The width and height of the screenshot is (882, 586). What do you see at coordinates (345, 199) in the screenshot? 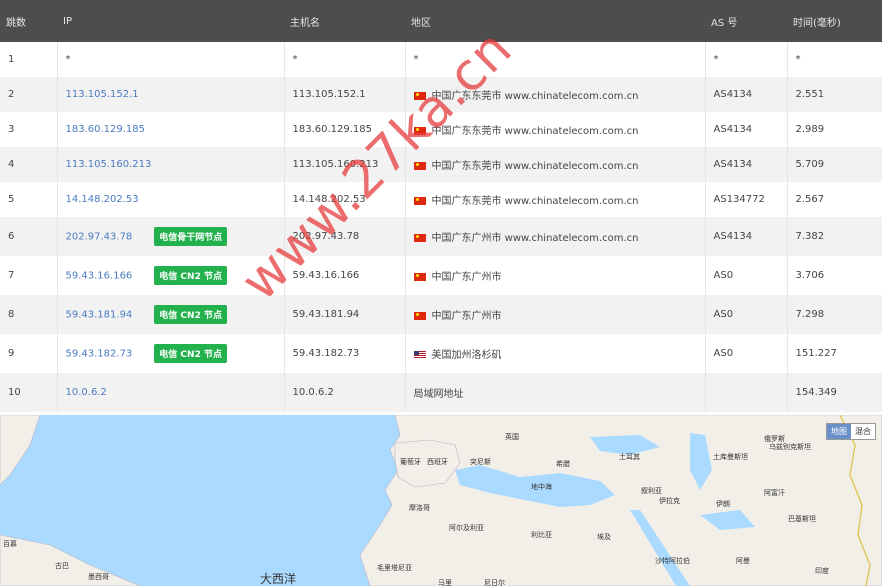
I see `cell-hostname: 14.148.202.53` at bounding box center [345, 199].